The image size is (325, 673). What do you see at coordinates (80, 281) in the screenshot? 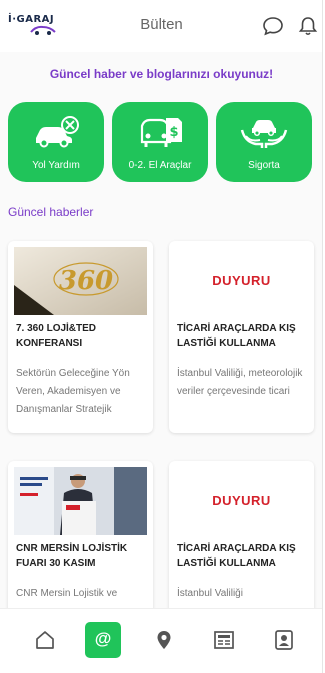
I see `360-logo-image: 360` at bounding box center [80, 281].